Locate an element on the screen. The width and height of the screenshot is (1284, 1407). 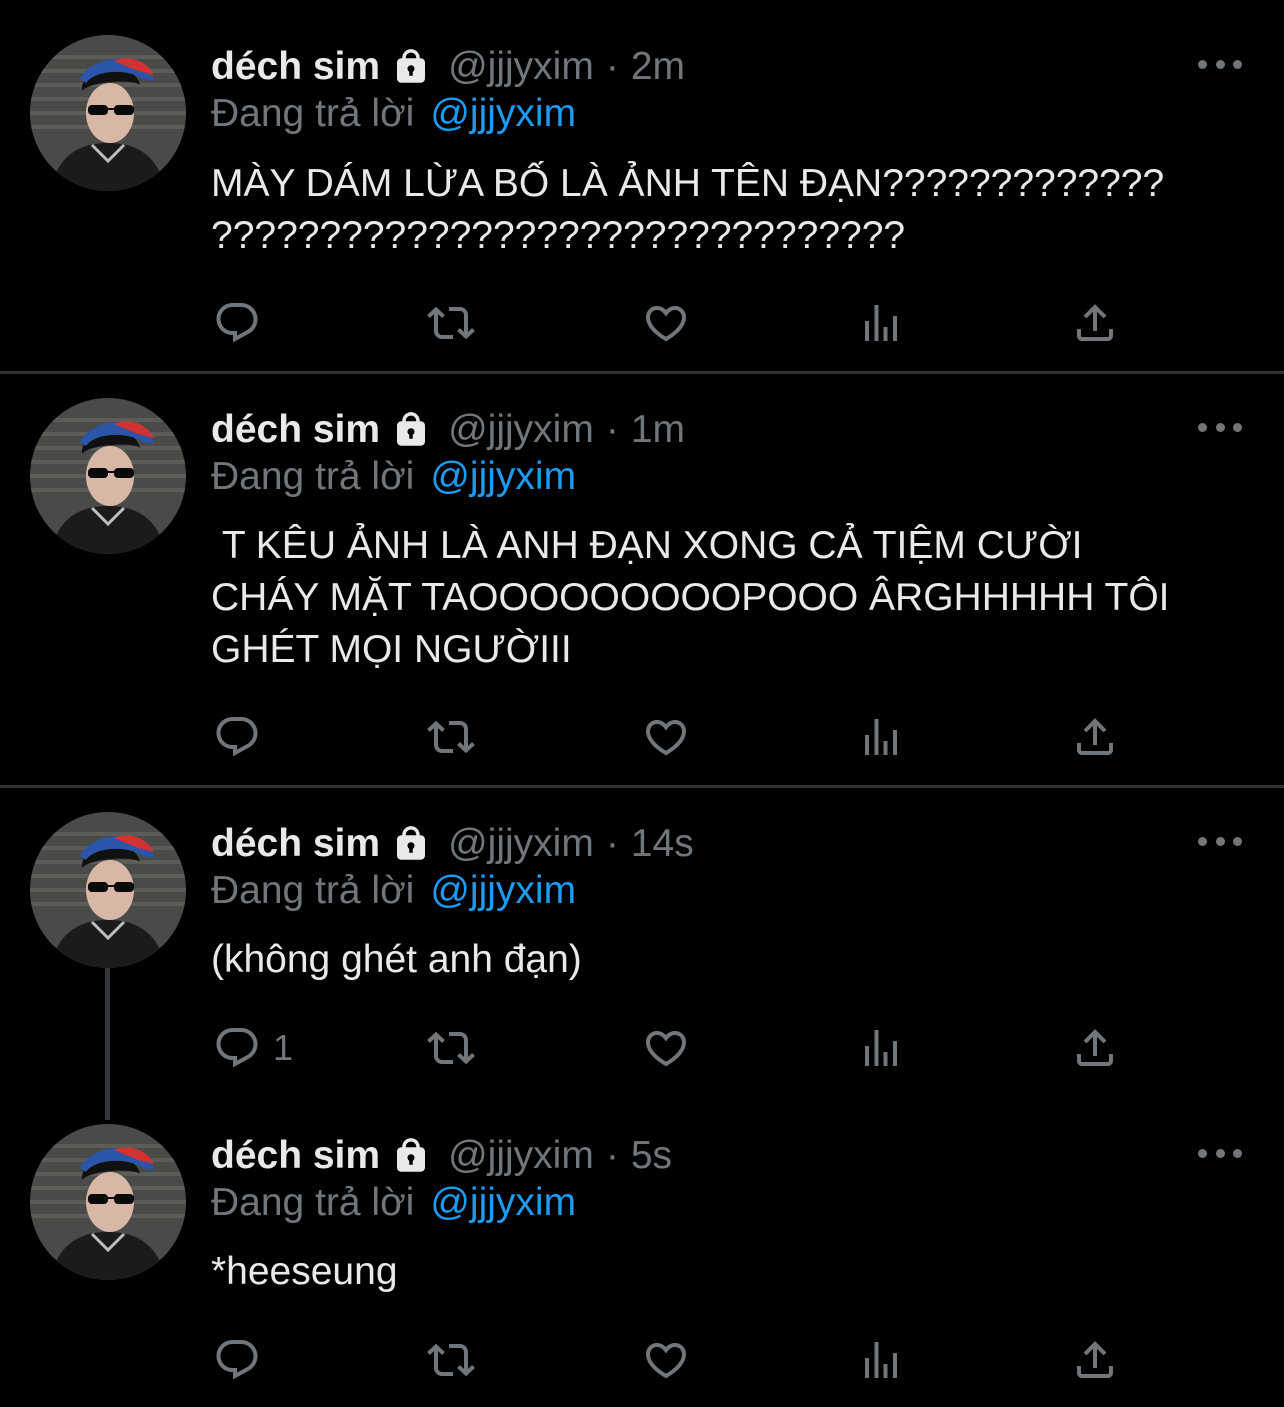
tweet-header: déch sim @jjjyxim · 5s is located at coordinates (441, 1156).